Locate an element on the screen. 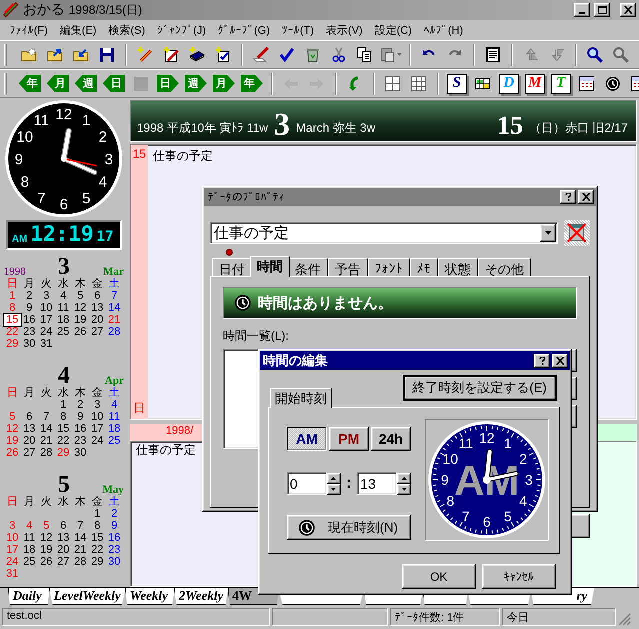  book-icon is located at coordinates (197, 54).